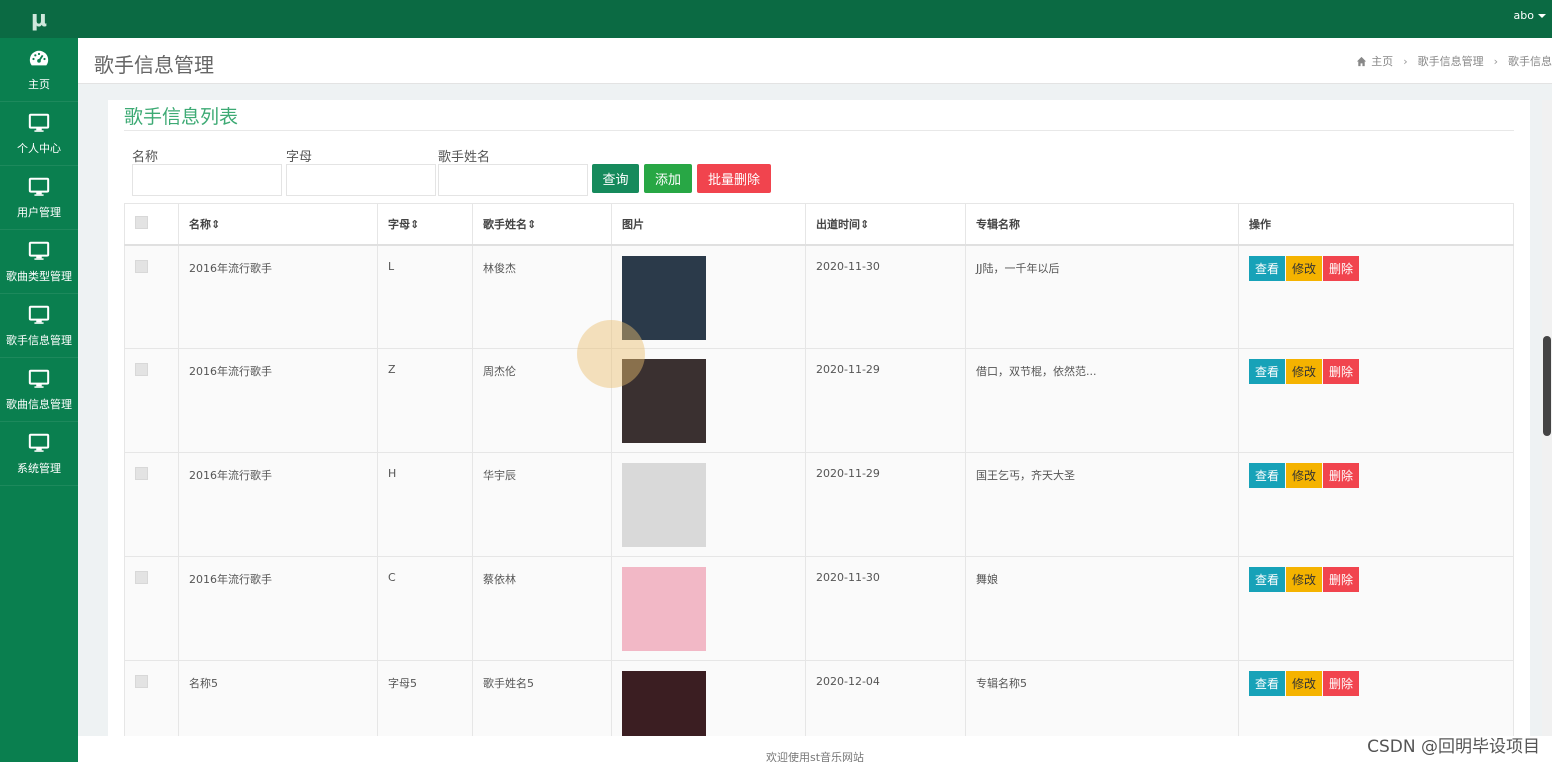 The height and width of the screenshot is (762, 1552). I want to click on header-debut: 出道时间⇕, so click(885, 224).